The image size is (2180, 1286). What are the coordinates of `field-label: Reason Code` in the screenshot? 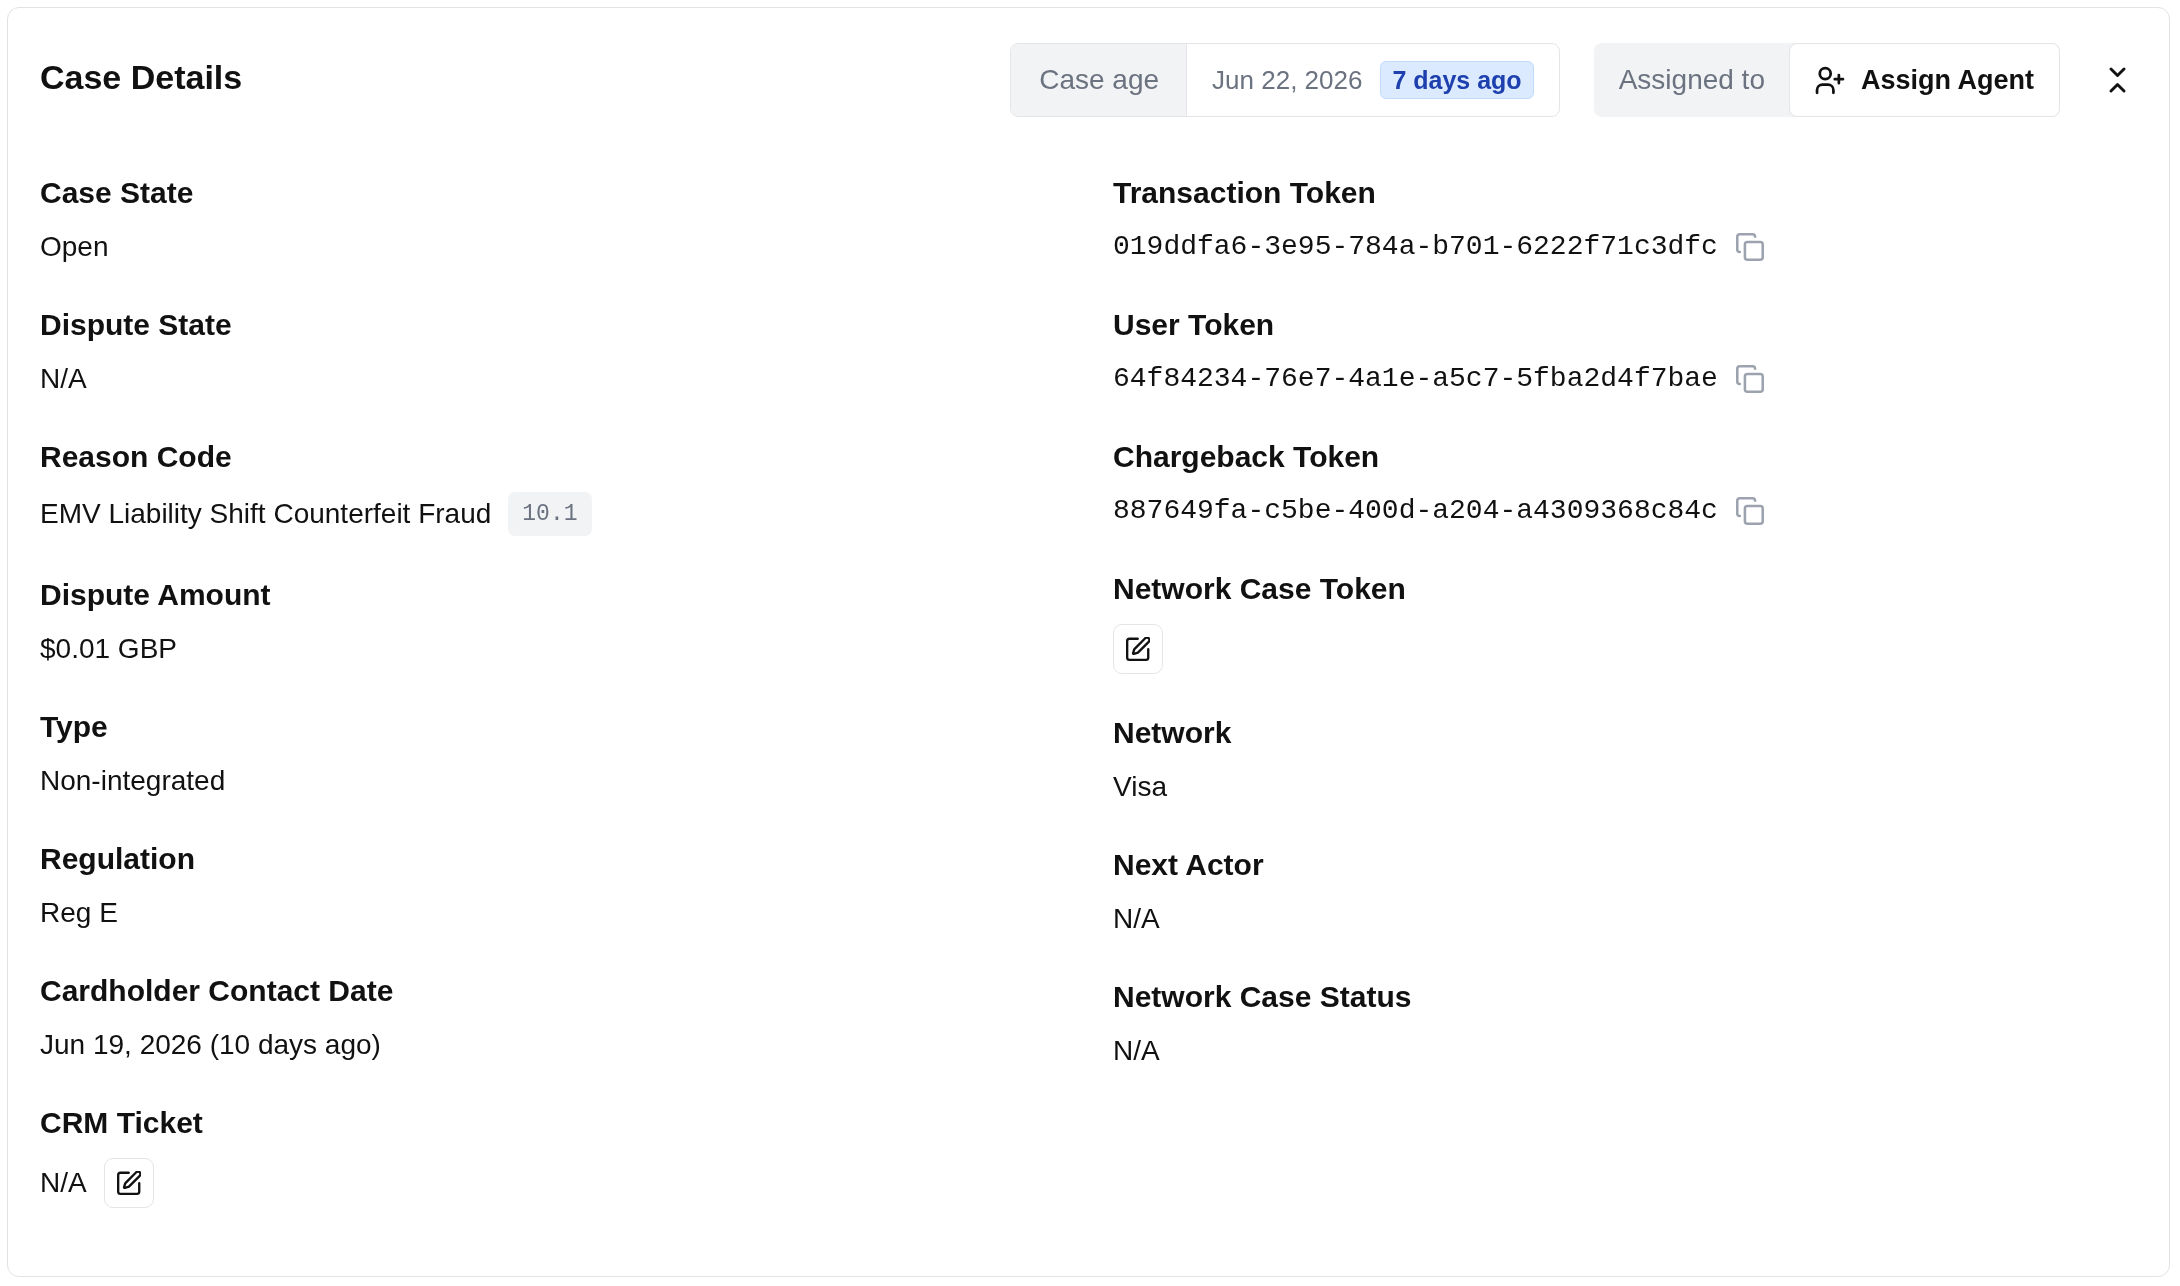 It's located at (136, 457).